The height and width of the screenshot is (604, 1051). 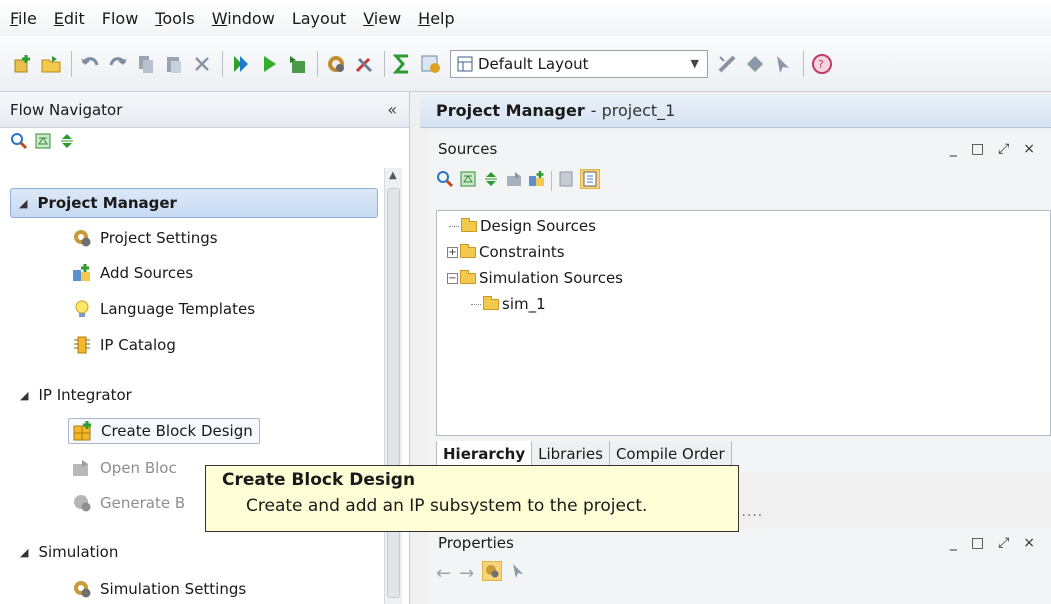 What do you see at coordinates (484, 454) in the screenshot?
I see `tab-hierarchy: Hierarchy` at bounding box center [484, 454].